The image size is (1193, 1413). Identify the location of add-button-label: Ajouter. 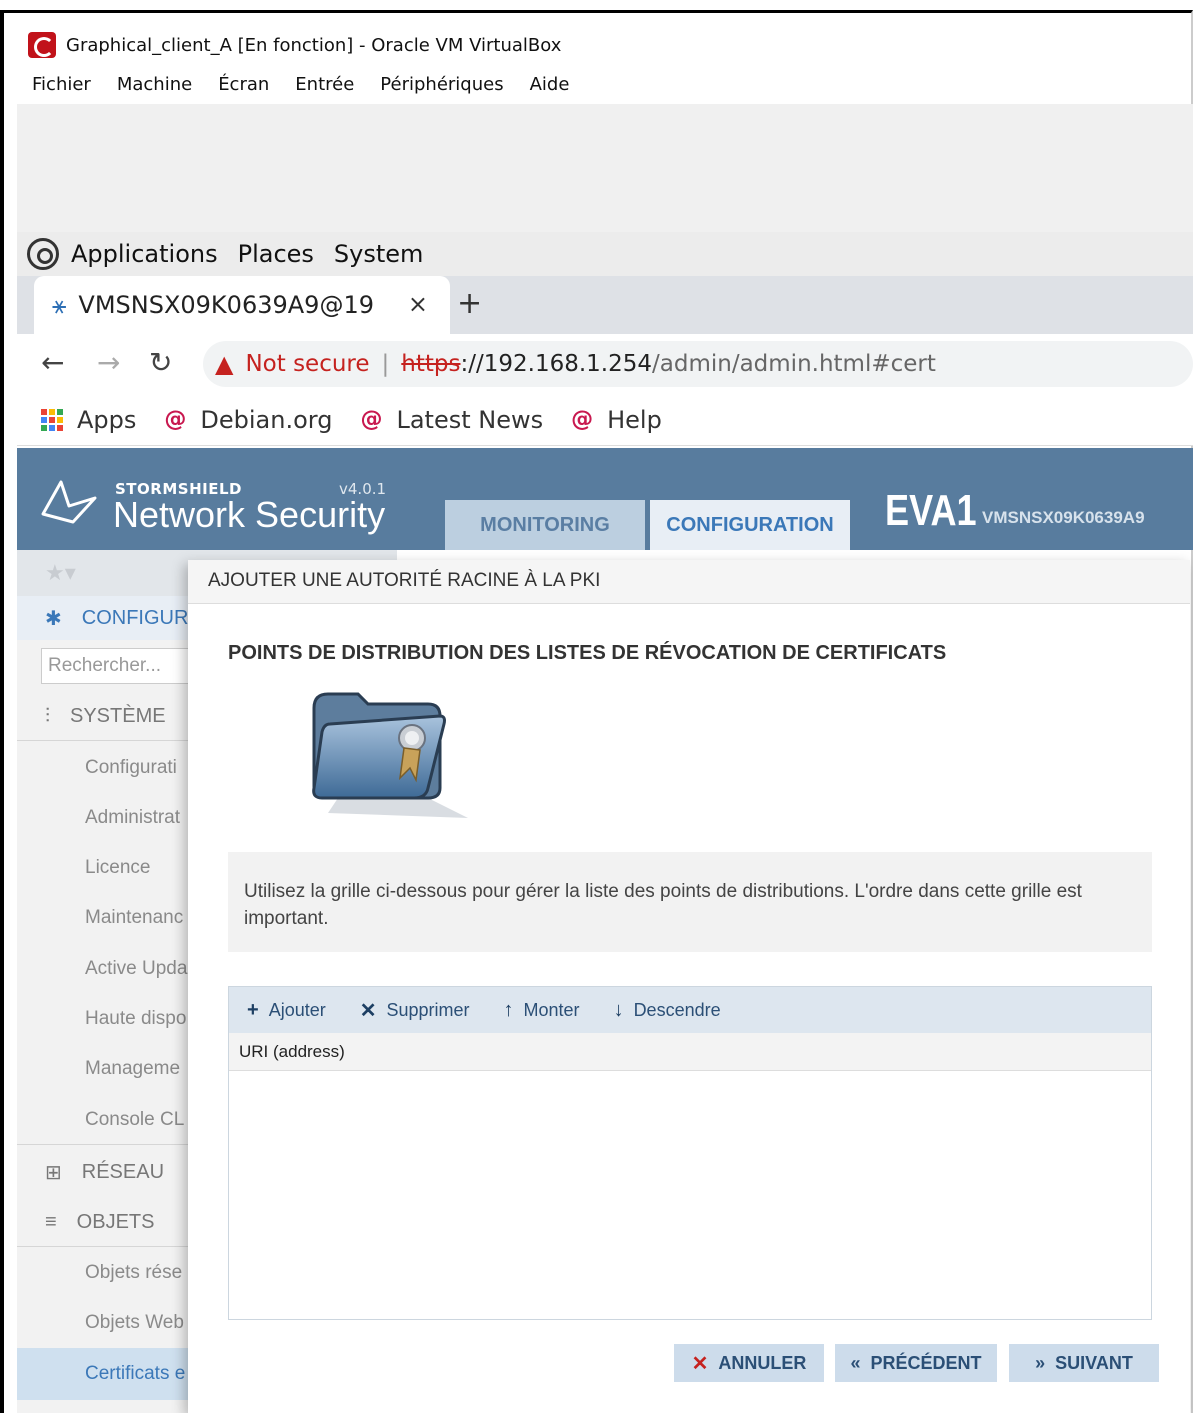
(297, 1009).